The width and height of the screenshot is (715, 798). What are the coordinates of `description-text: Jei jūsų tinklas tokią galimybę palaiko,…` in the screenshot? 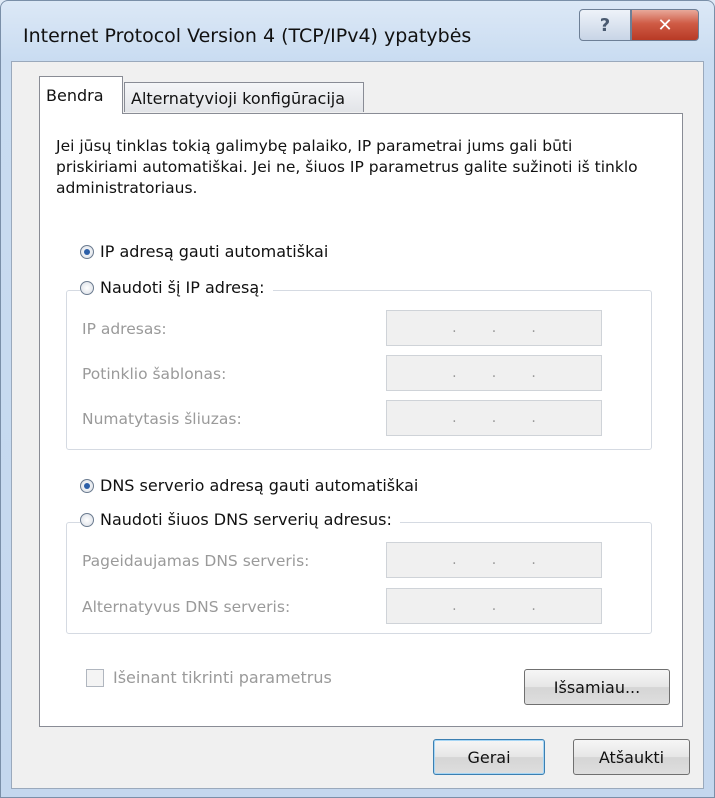 It's located at (347, 167).